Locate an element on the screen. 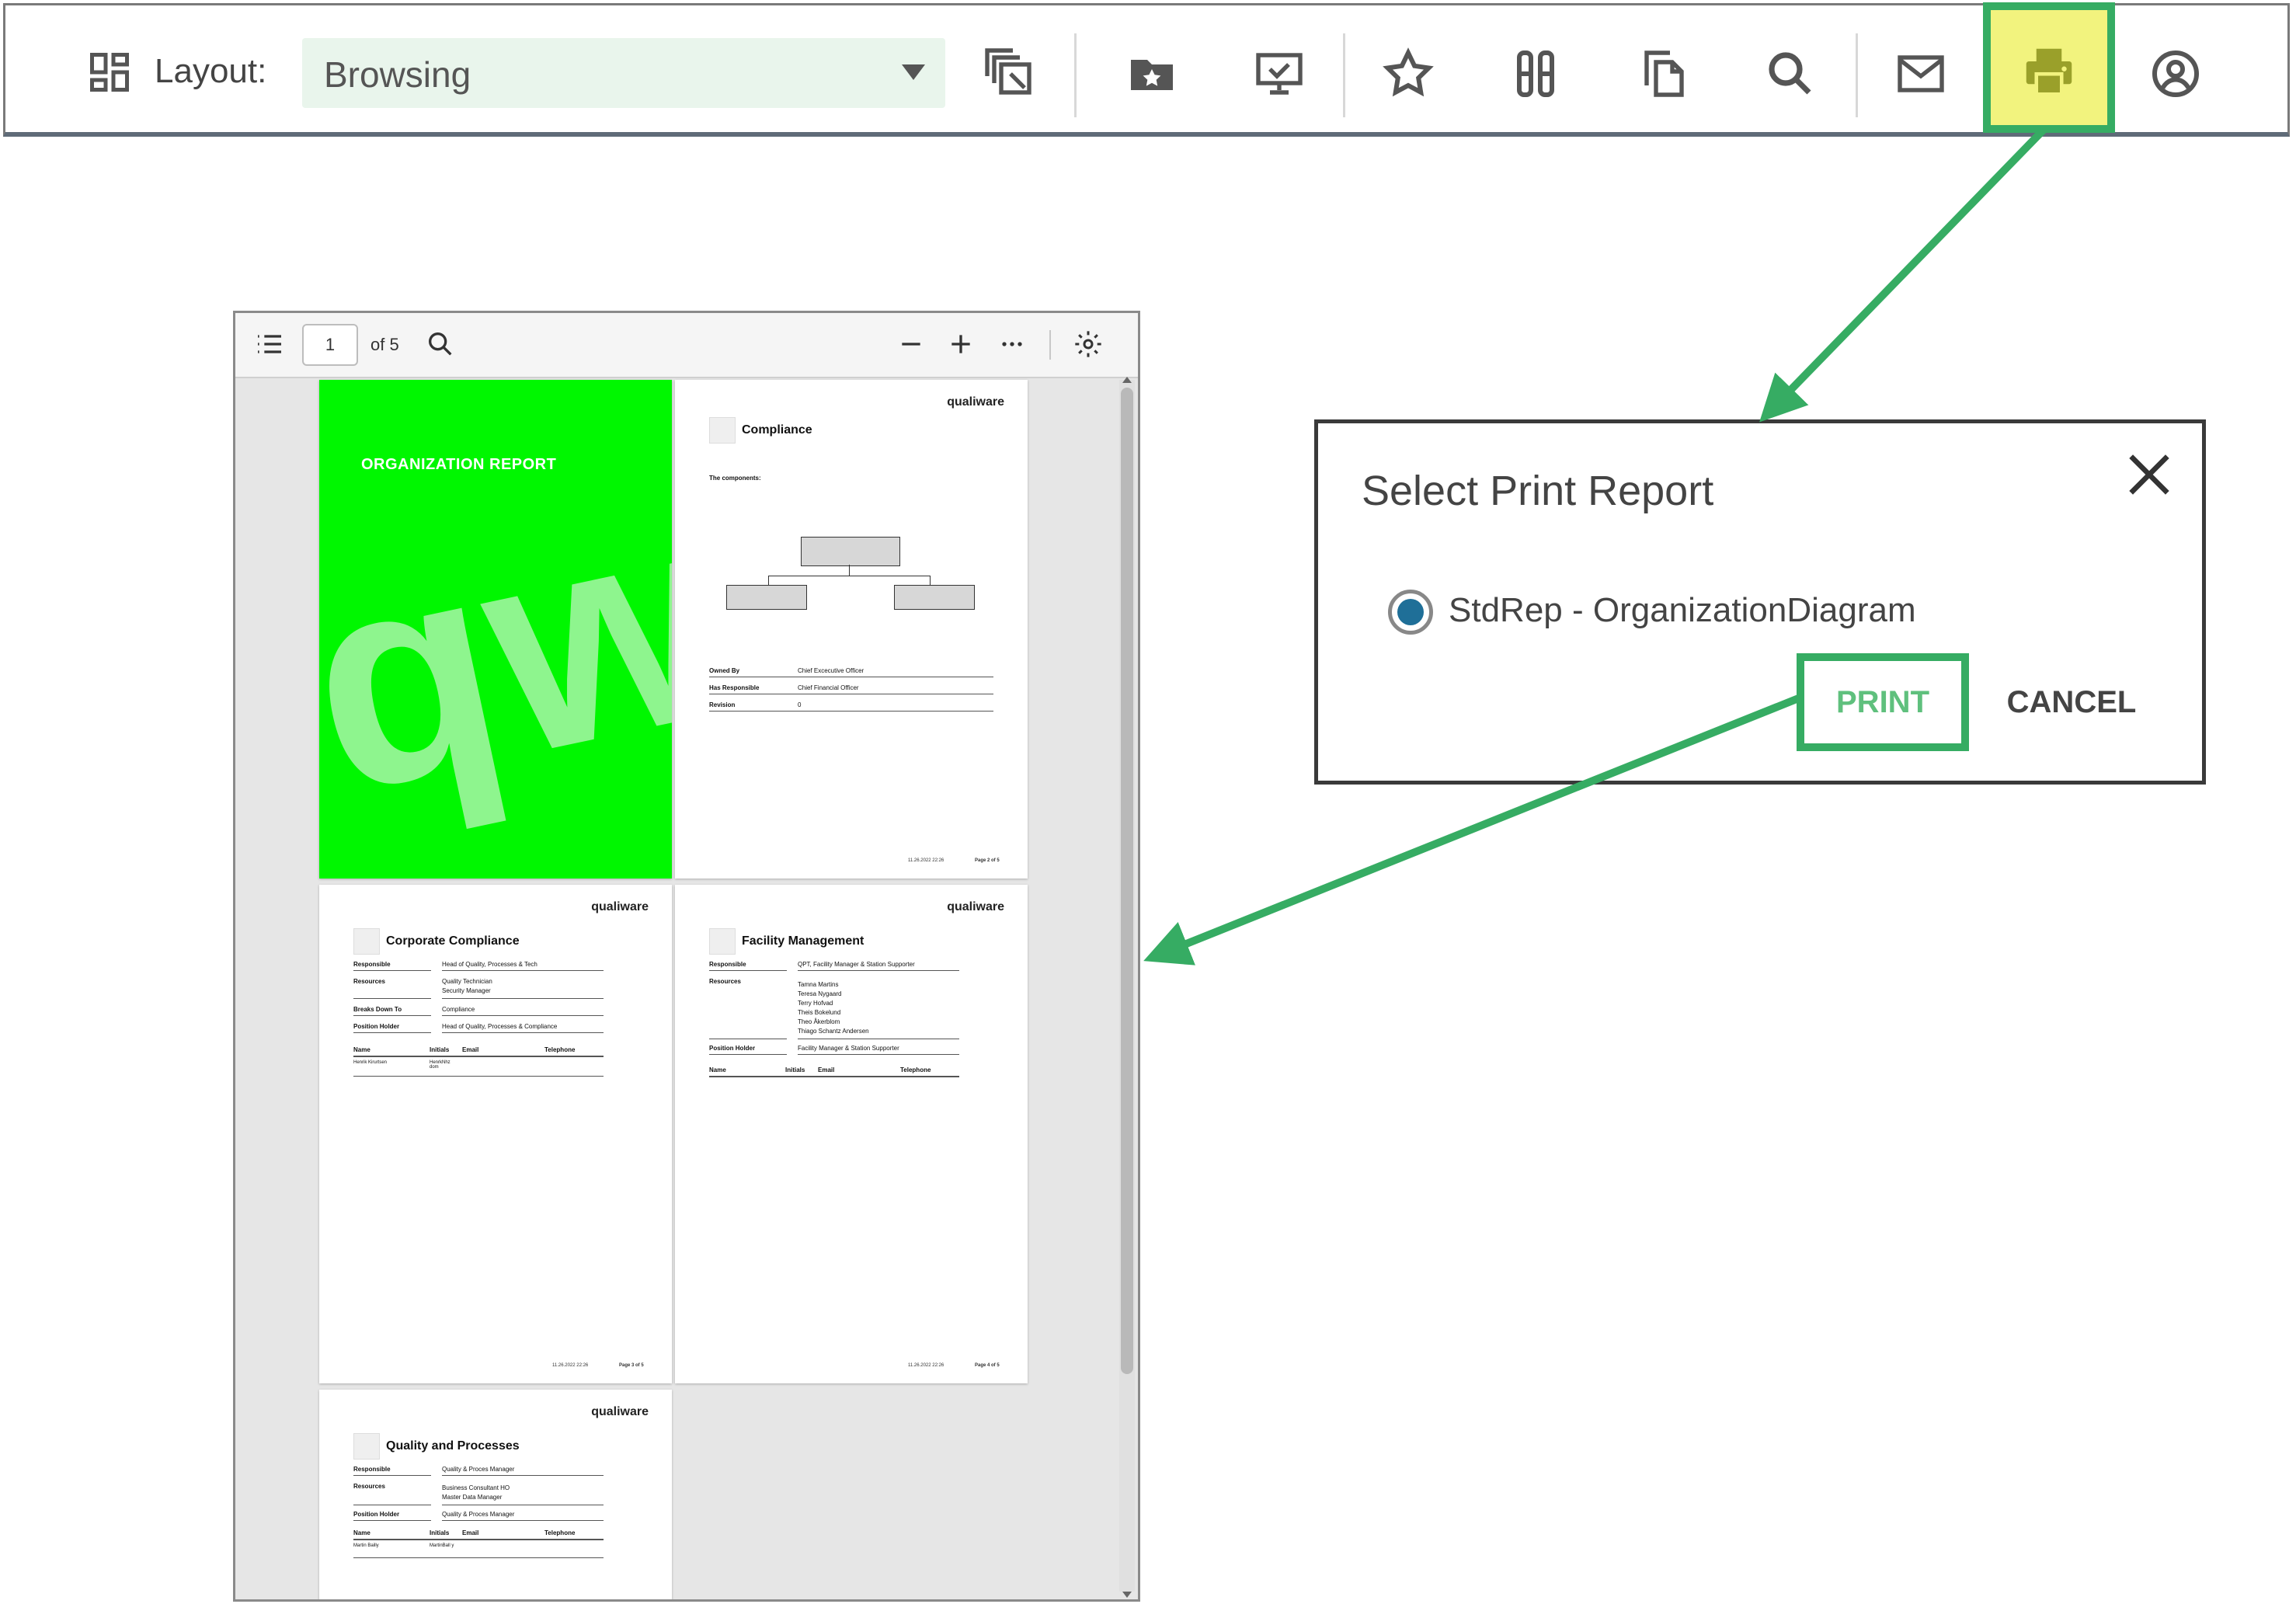 This screenshot has width=2296, height=1604. cover-title: ORGANIZATION REPORT is located at coordinates (459, 465).